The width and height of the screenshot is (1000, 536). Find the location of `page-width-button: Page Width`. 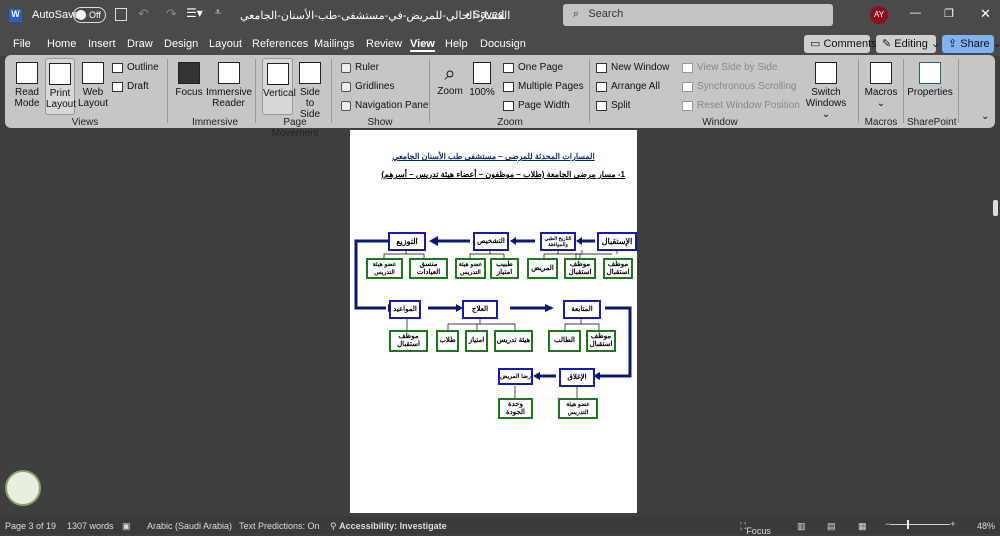

page-width-button: Page Width is located at coordinates (536, 105).